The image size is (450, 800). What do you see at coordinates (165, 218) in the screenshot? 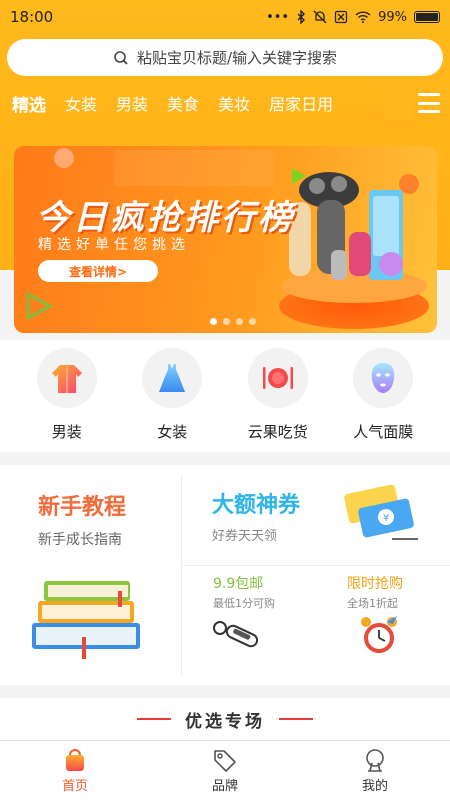
I see `banner-title: 今日疯抢排行榜` at bounding box center [165, 218].